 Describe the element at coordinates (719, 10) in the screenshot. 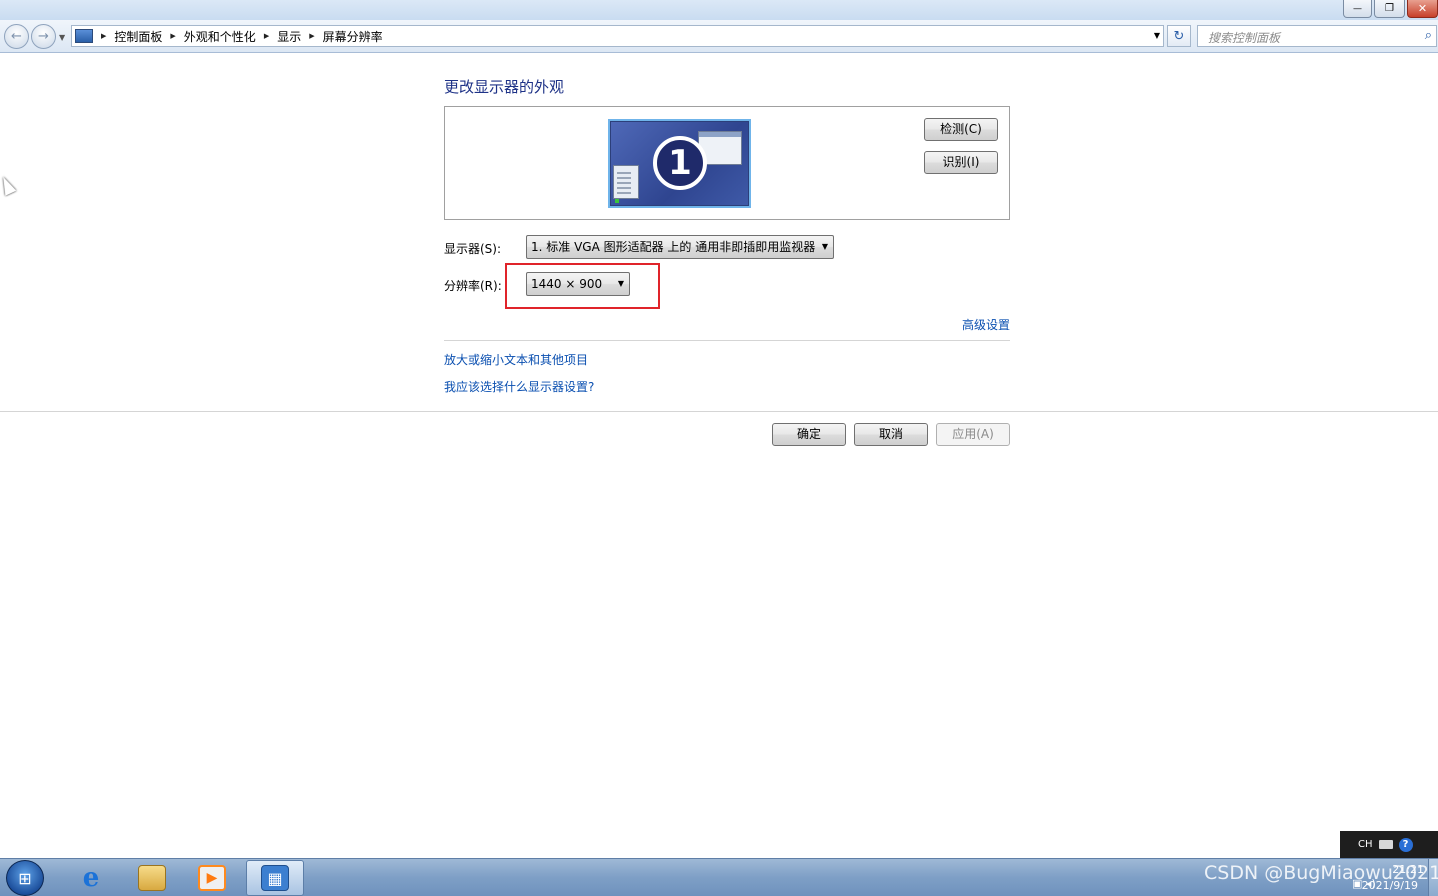

I see `title-bar: — ❐ ✕` at that location.